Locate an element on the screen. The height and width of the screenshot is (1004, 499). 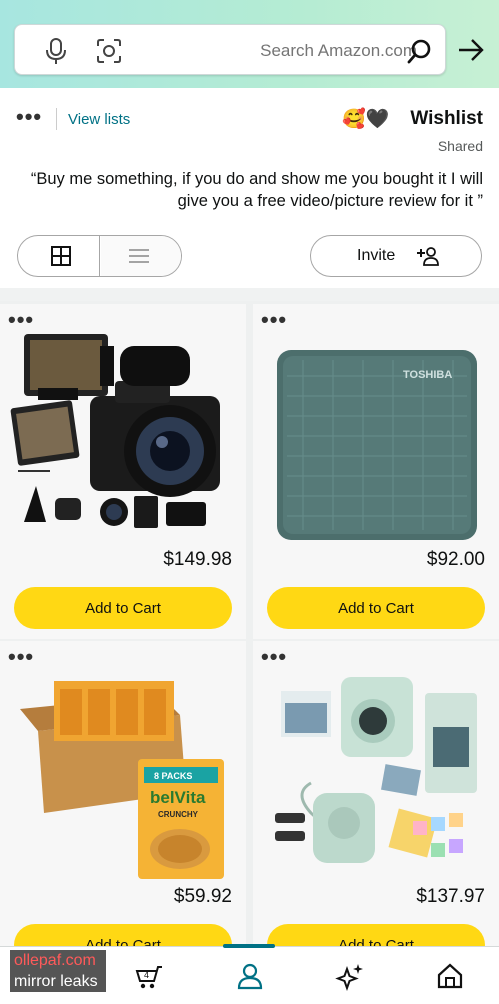
watermark: ollepaf.com mirror leaks is located at coordinates (58, 971).